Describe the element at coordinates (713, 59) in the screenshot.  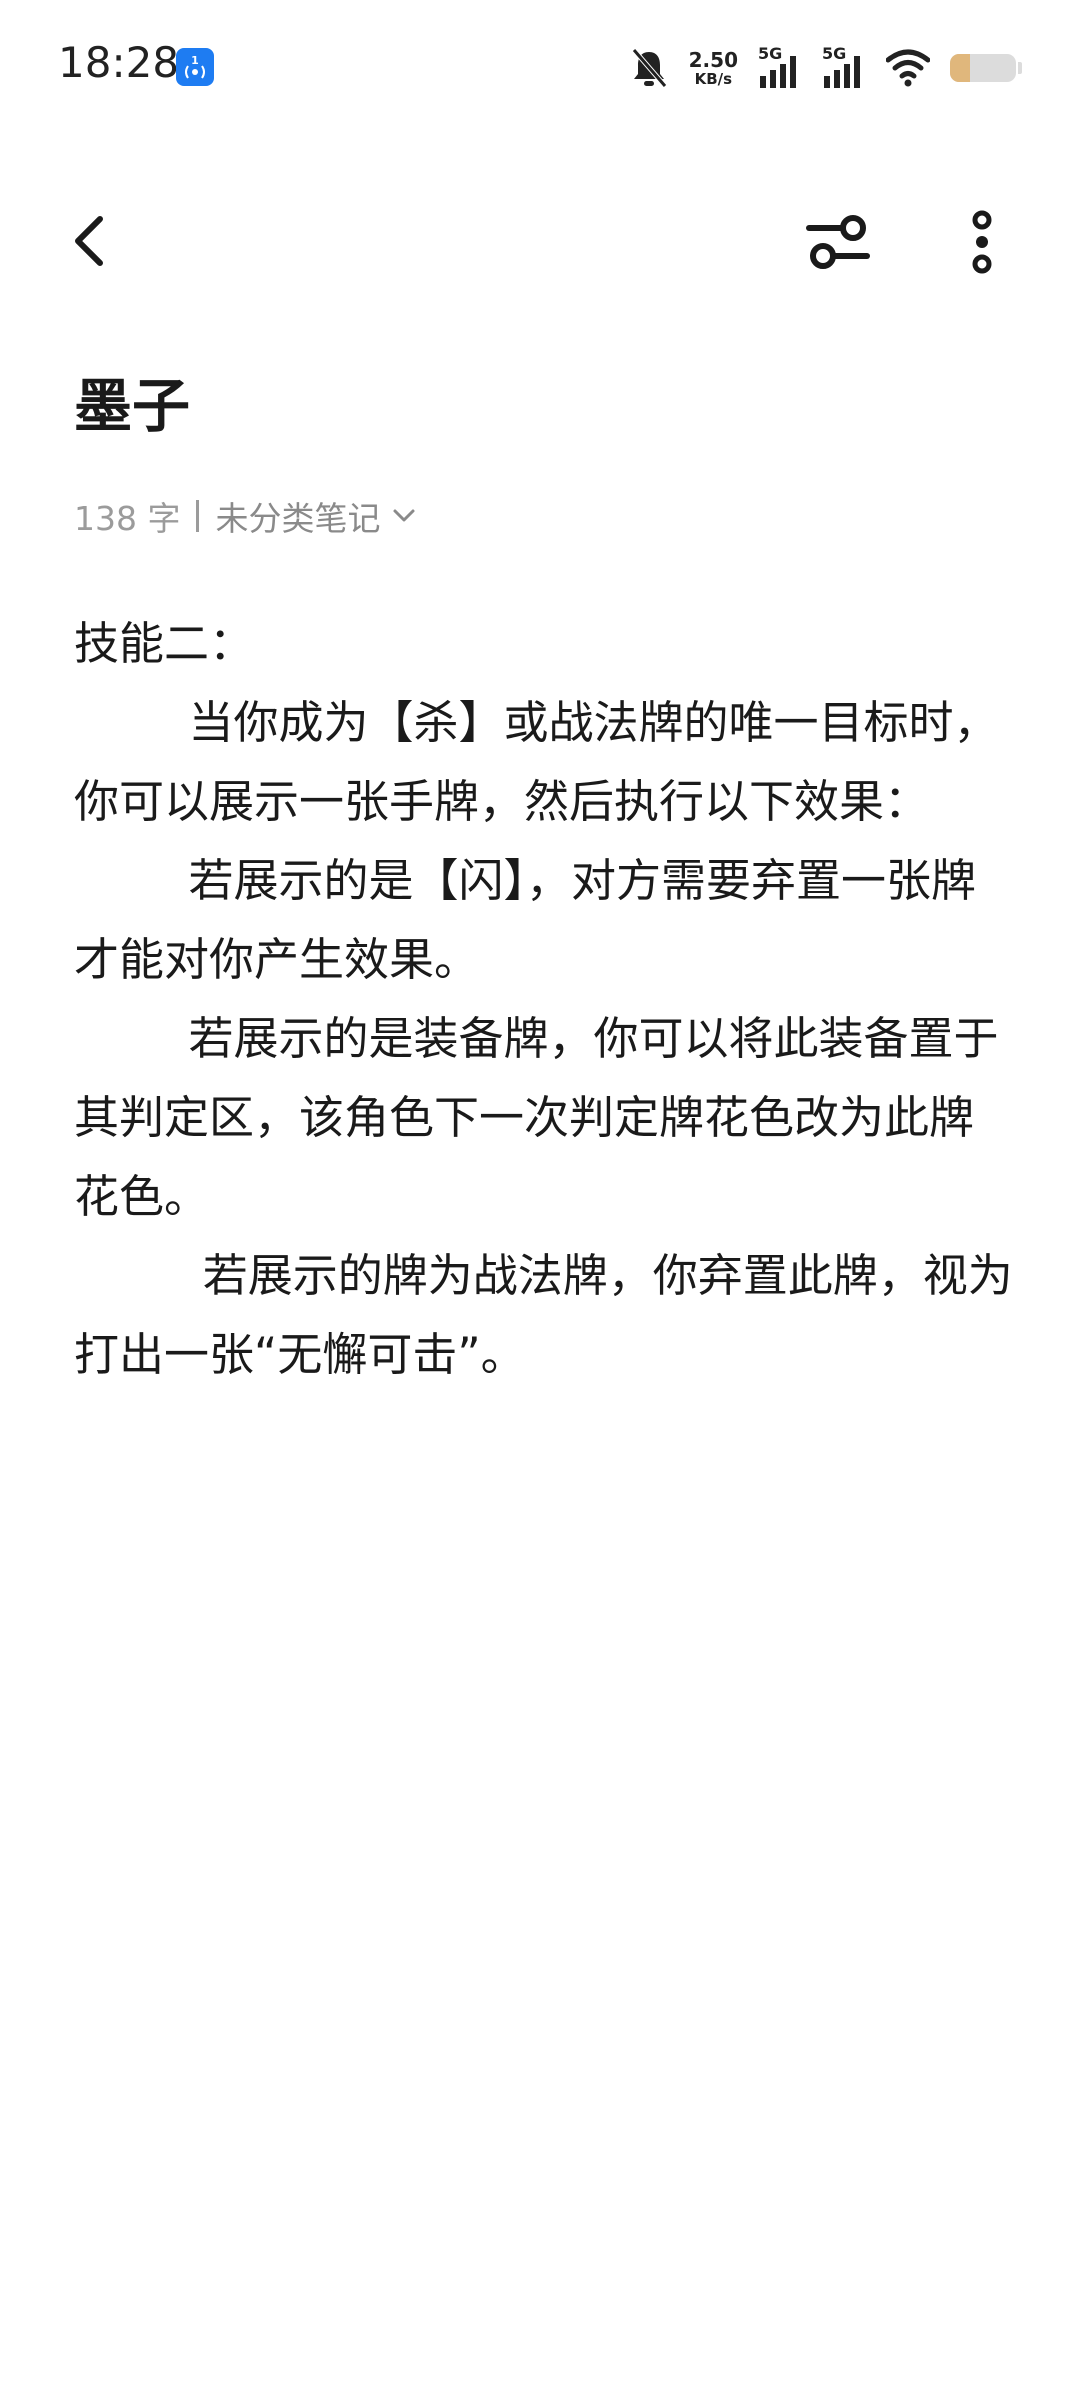
I see `network-speed-value: 2.50` at that location.